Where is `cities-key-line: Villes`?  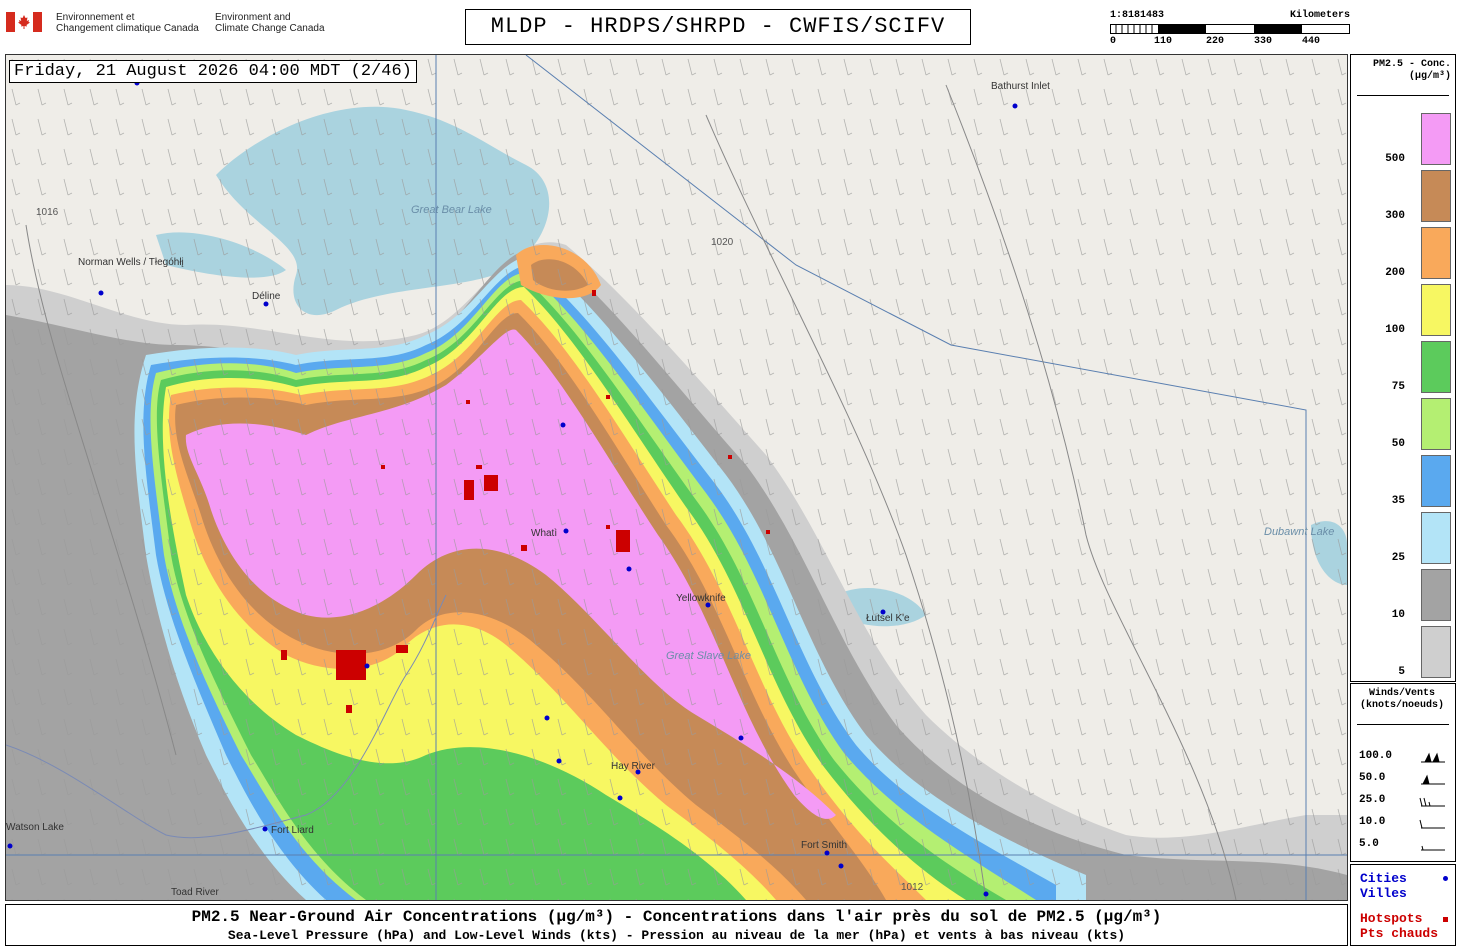
cities-key-line: Villes is located at coordinates (1383, 893).